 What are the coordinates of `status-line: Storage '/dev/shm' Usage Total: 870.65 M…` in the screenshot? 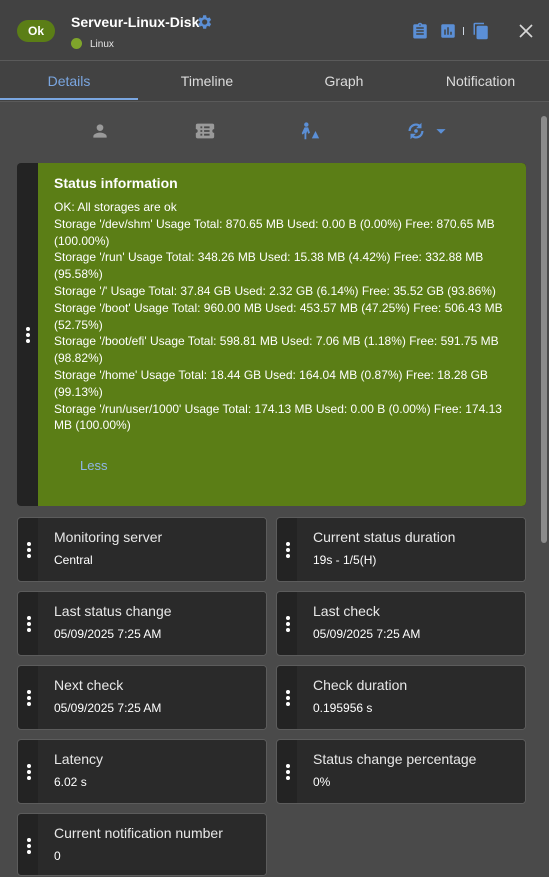 It's located at (274, 232).